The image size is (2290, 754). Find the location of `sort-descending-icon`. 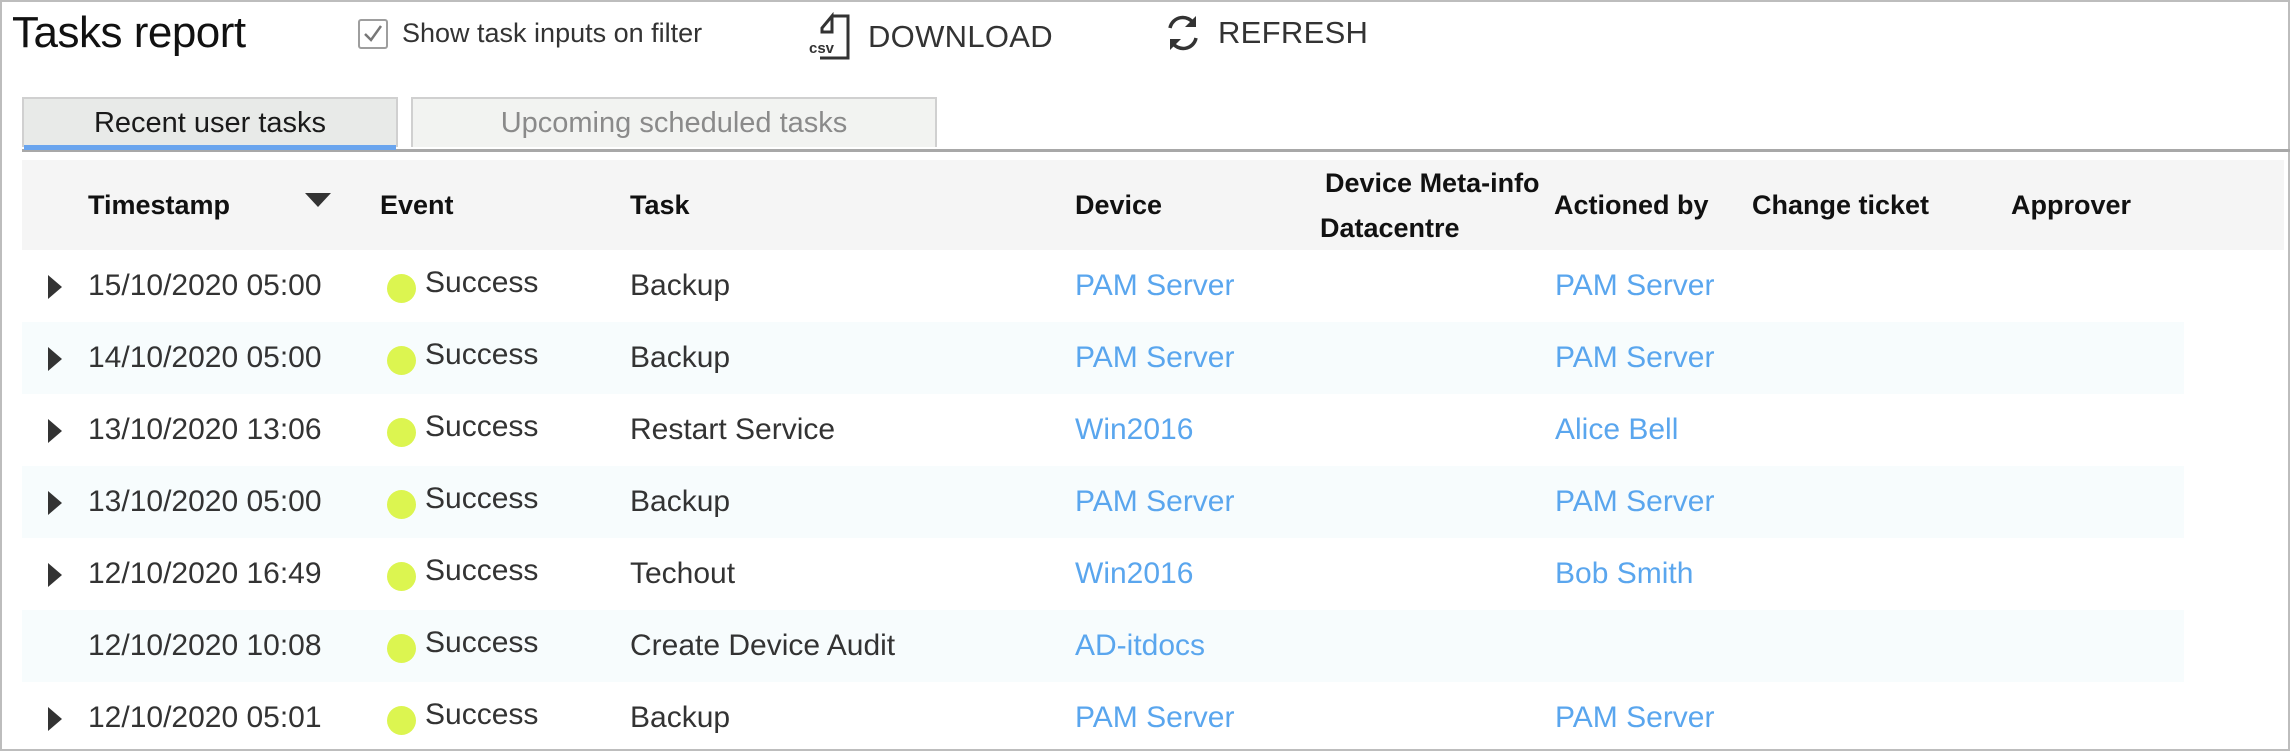

sort-descending-icon is located at coordinates (318, 200).